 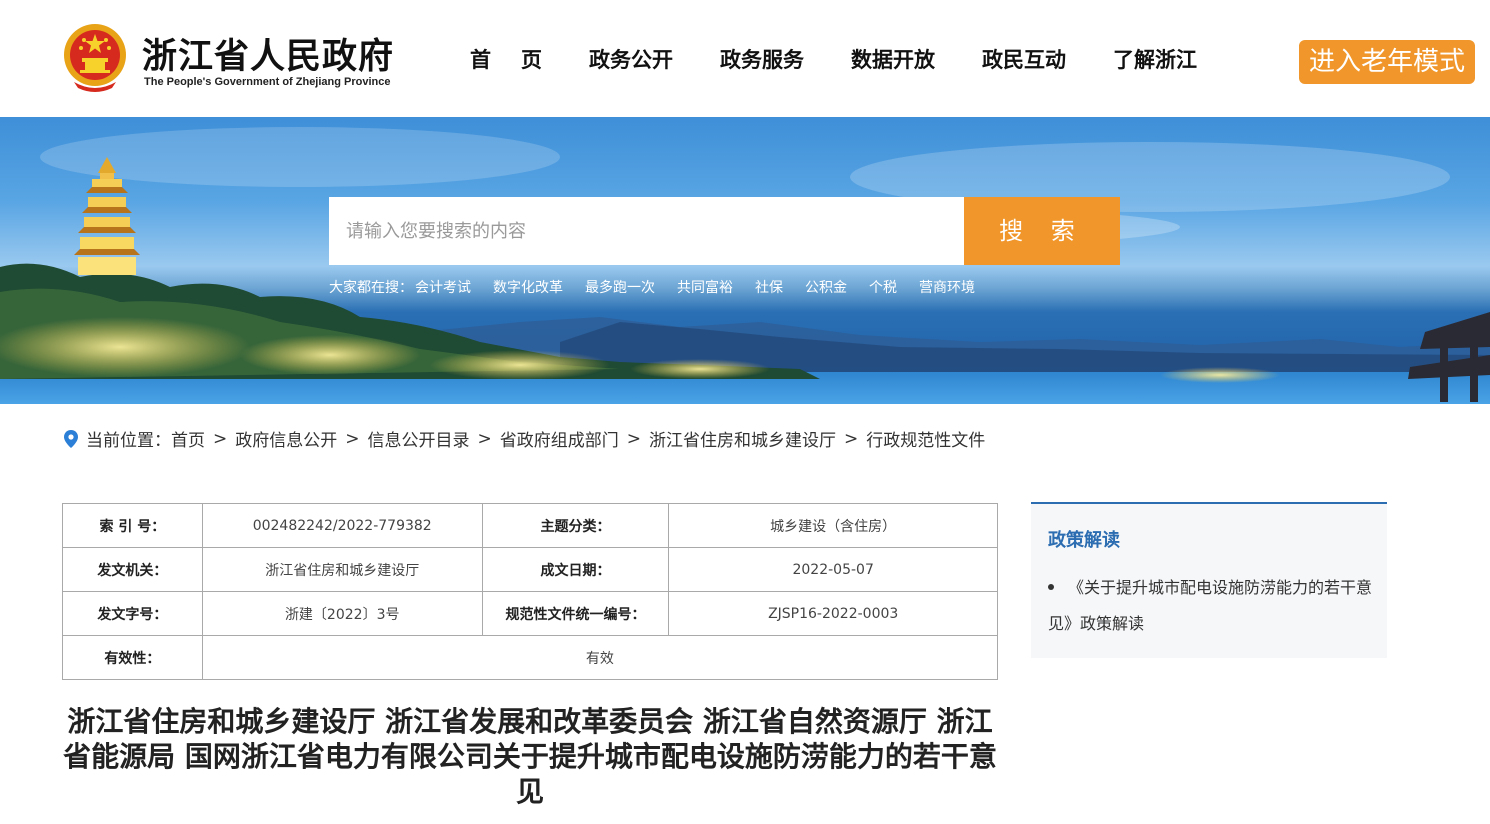 I want to click on main-nav: 首页 政务公开 政务服务 数据开放 政民互动 了解浙江, so click(x=857, y=59).